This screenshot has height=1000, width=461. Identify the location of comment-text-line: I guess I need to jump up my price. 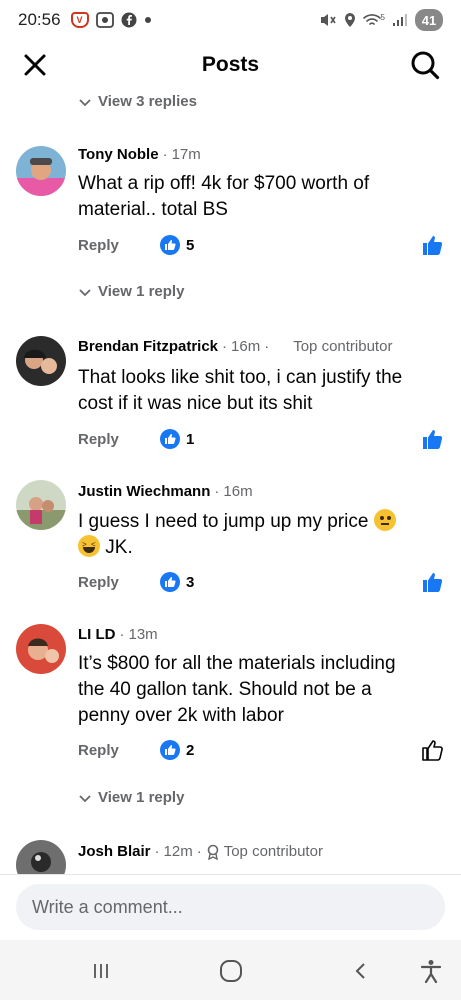
(263, 522).